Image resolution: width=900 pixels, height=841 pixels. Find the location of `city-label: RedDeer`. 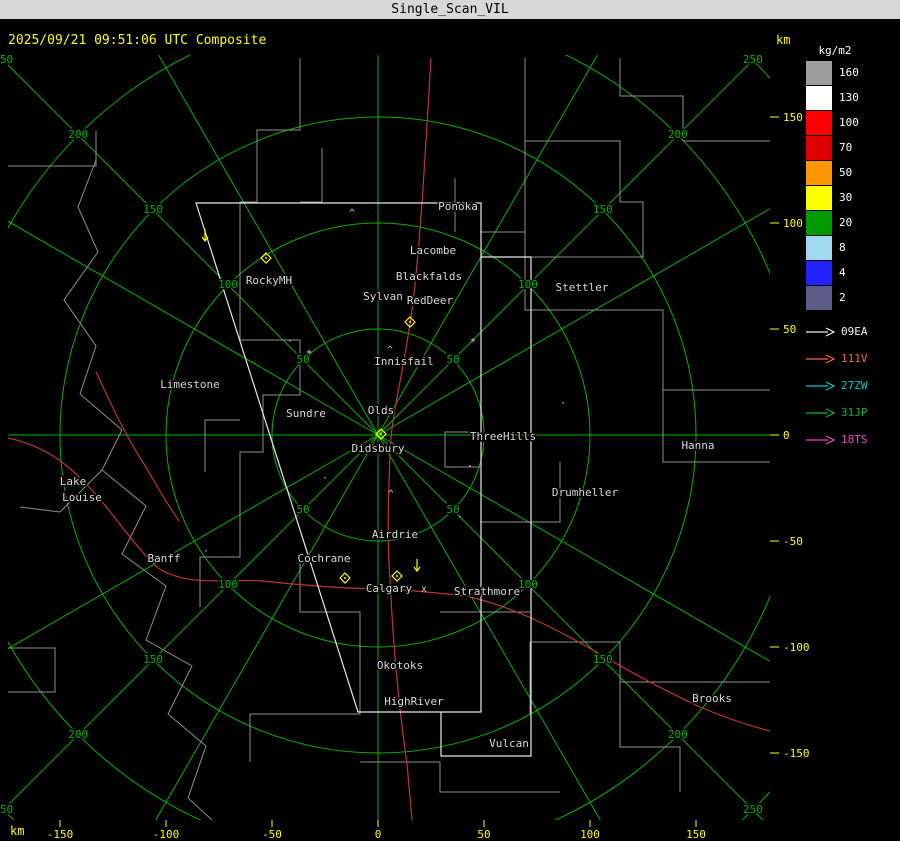

city-label: RedDeer is located at coordinates (430, 300).